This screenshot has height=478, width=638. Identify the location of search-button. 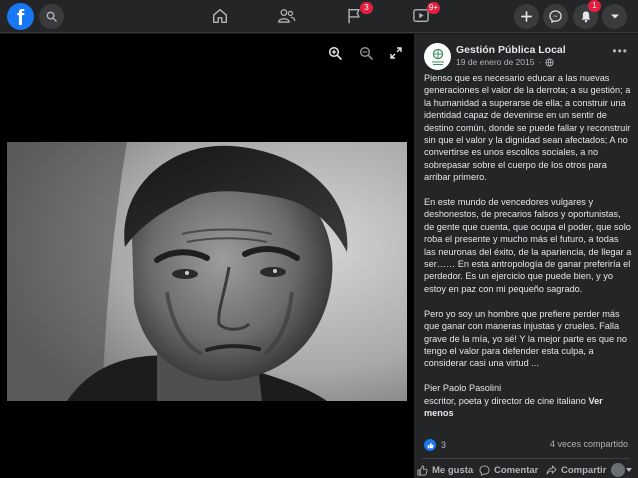
(51, 16).